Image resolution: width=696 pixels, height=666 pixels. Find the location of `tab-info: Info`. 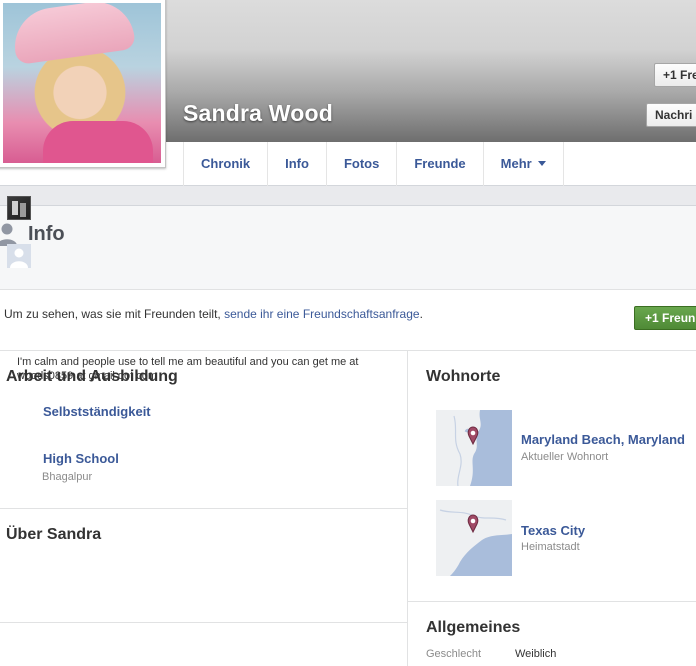

tab-info: Info is located at coordinates (297, 164).